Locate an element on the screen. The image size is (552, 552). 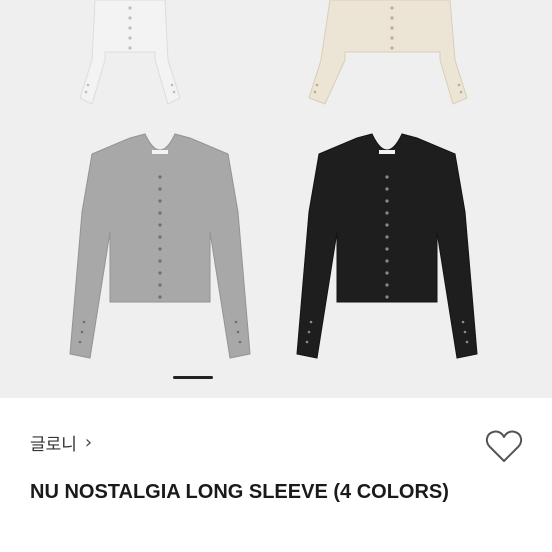
image-pager-indicator is located at coordinates (276, 378).